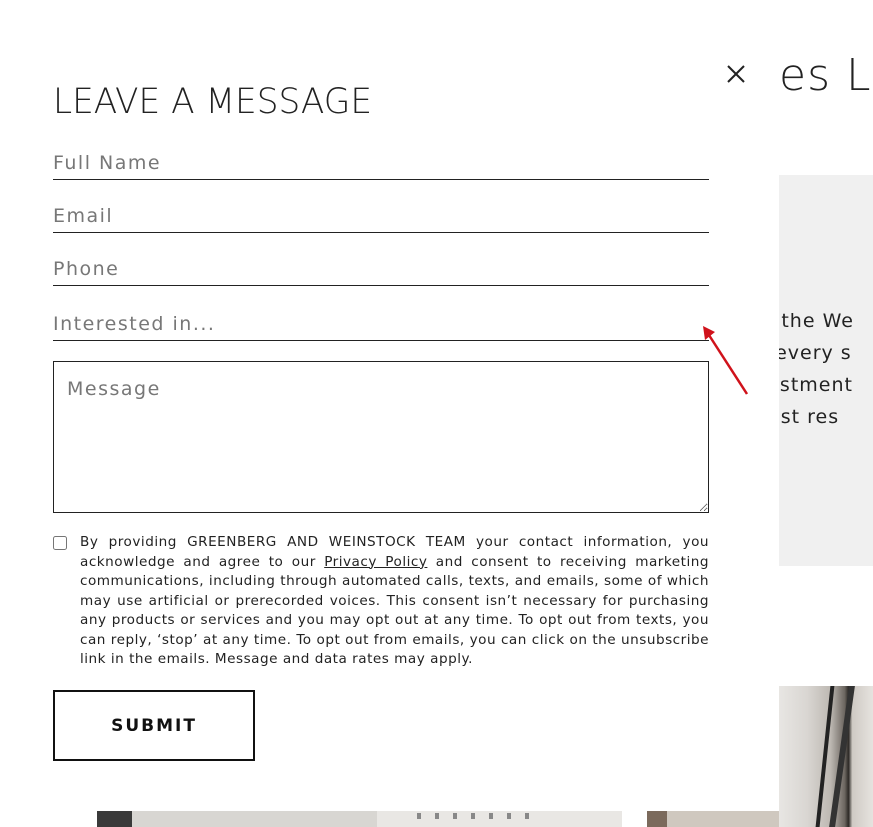  I want to click on modal-title: LEAVE A MESSAGE, so click(213, 102).